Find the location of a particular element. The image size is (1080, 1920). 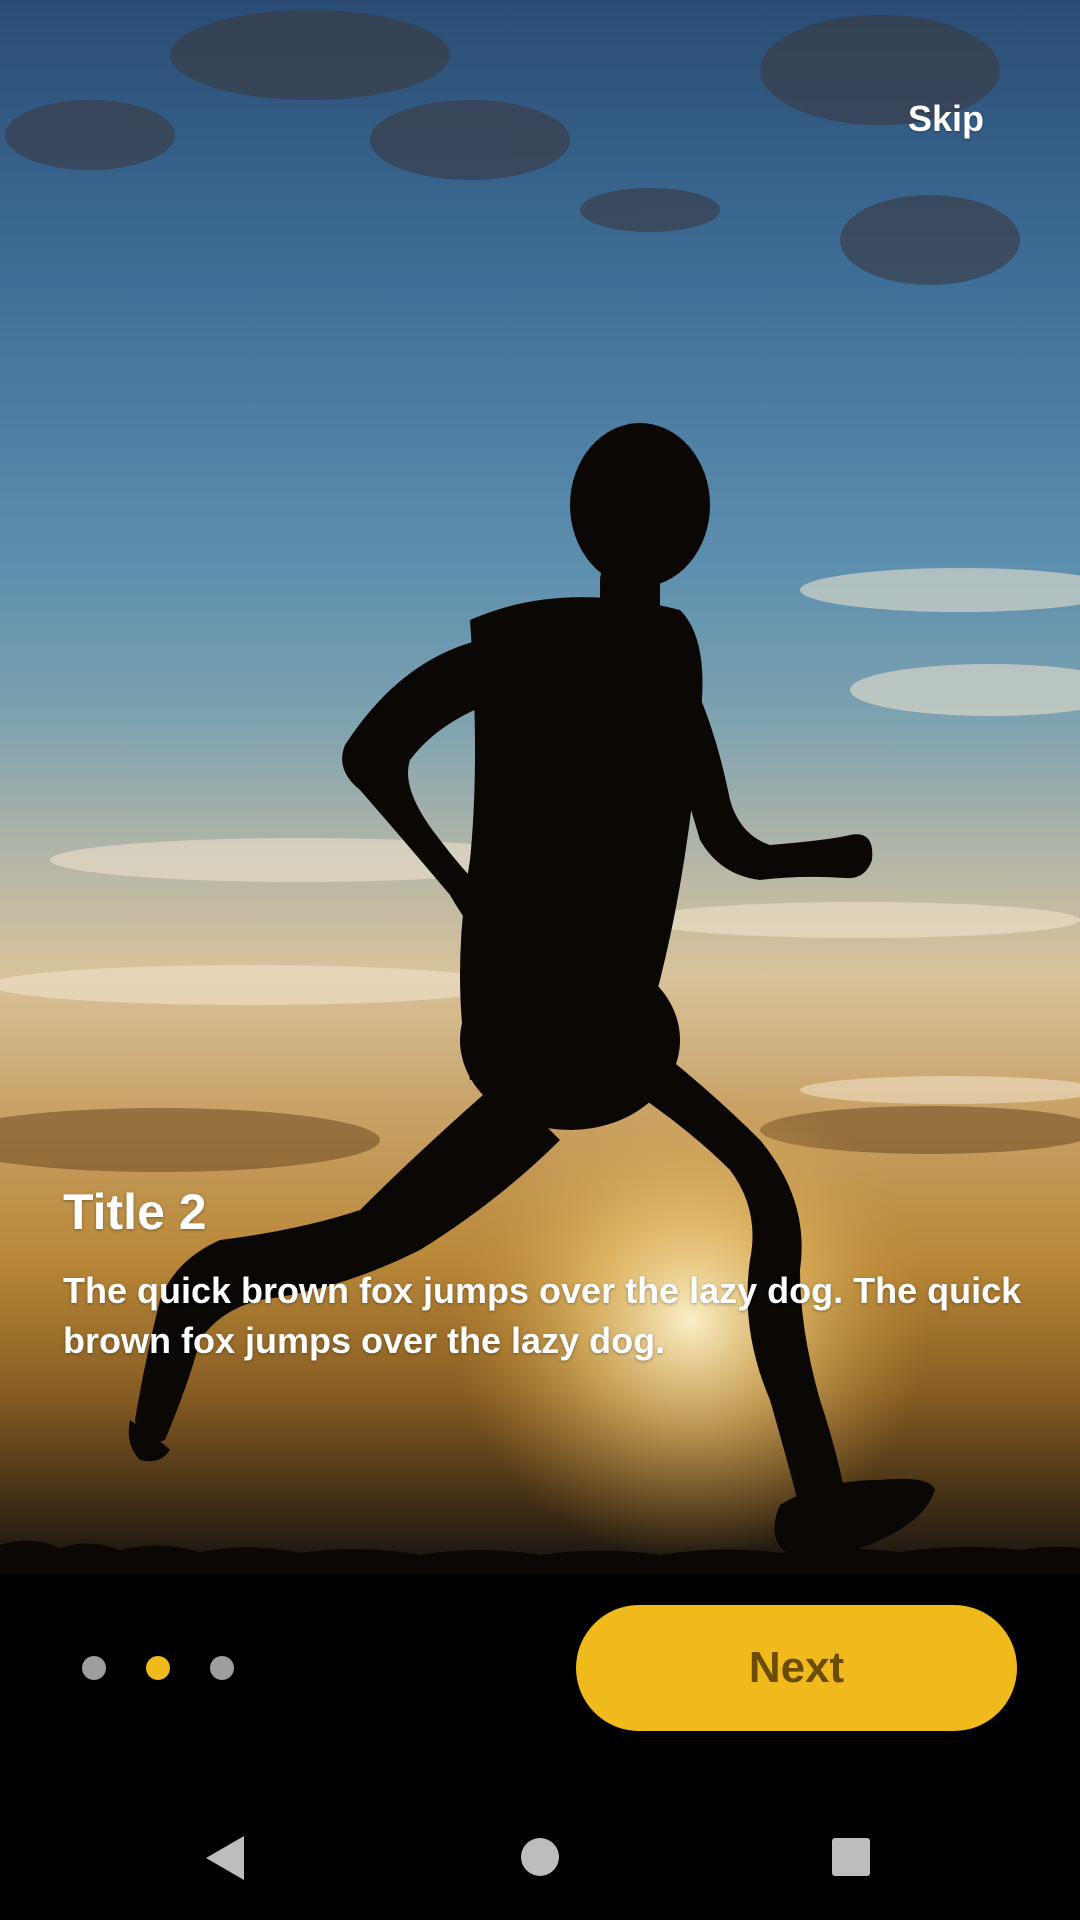

skip-button: Skip is located at coordinates (946, 119).